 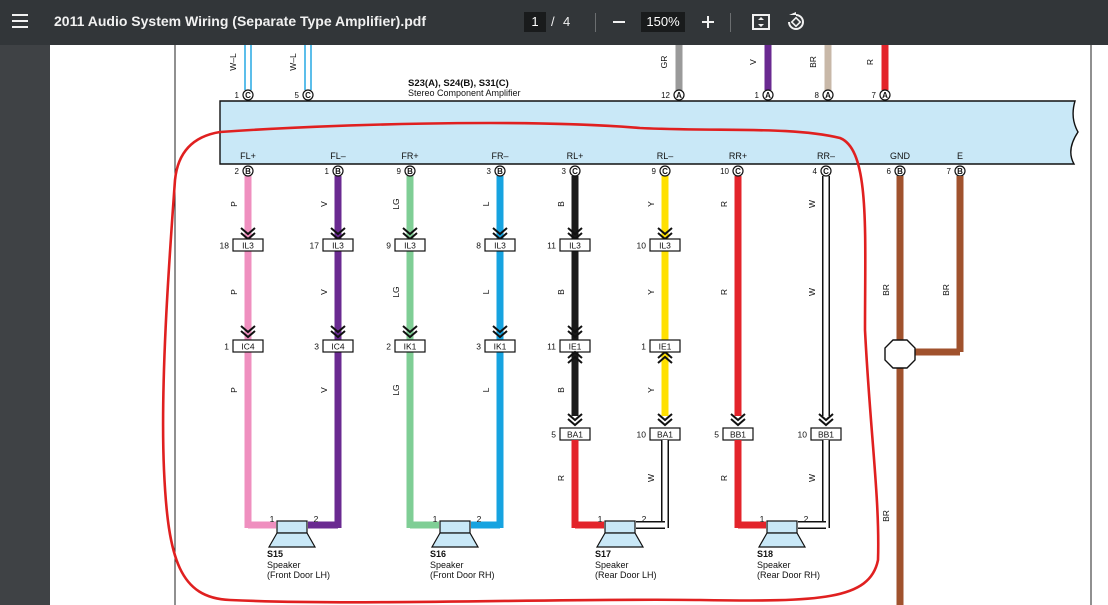 I want to click on output-e-9-label: E, so click(x=960, y=156).